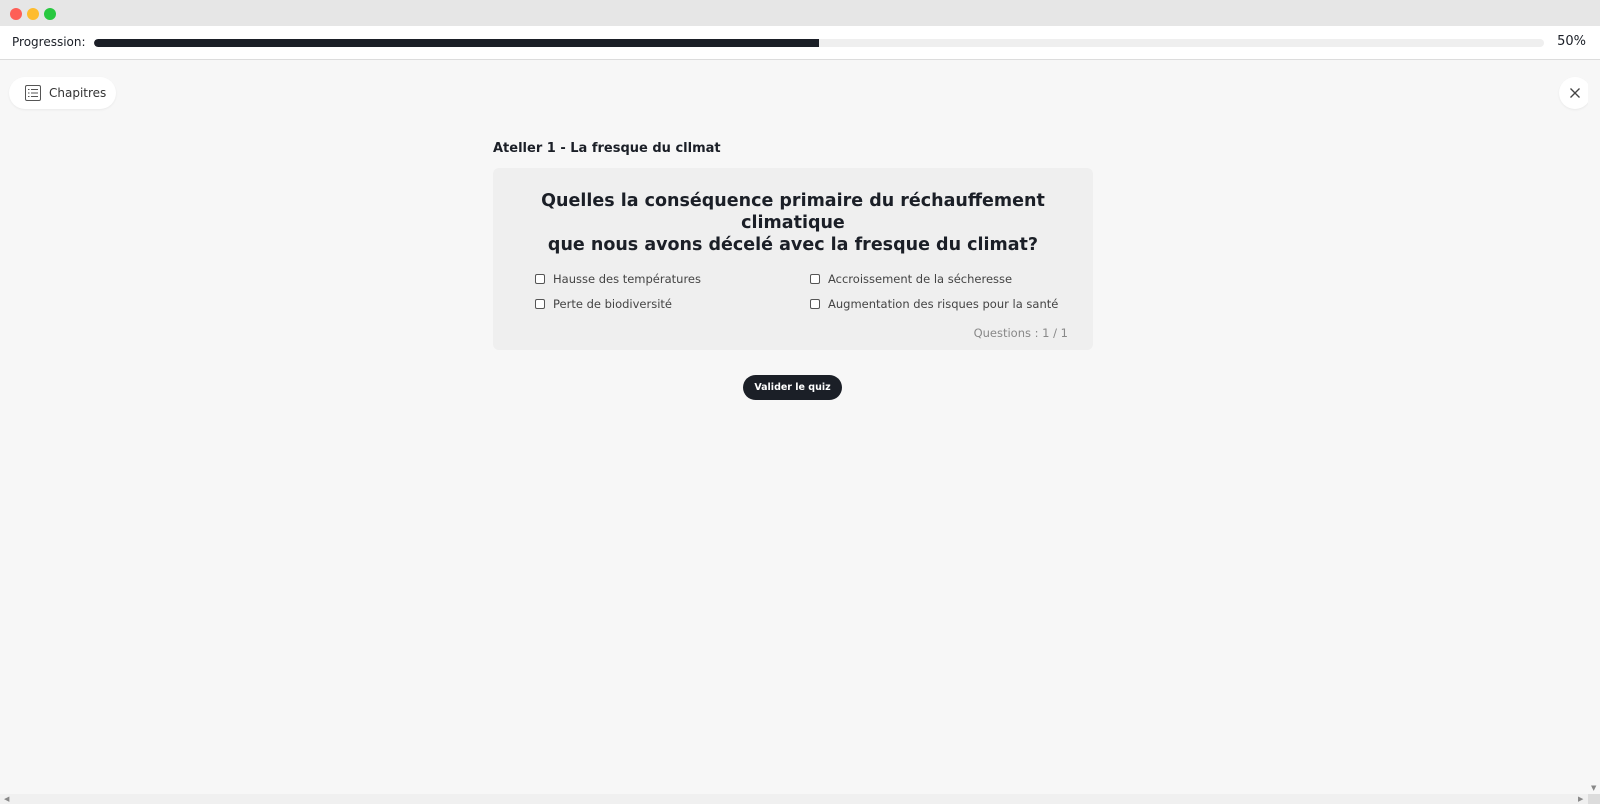 Image resolution: width=1600 pixels, height=804 pixels. Describe the element at coordinates (33, 93) in the screenshot. I see `list-icon` at that location.